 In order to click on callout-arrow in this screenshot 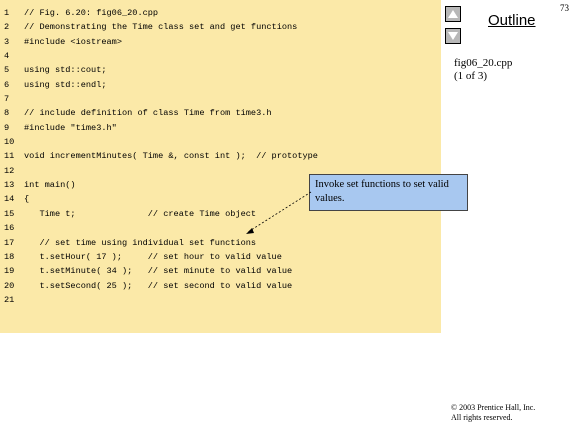, I will do `click(279, 212)`.